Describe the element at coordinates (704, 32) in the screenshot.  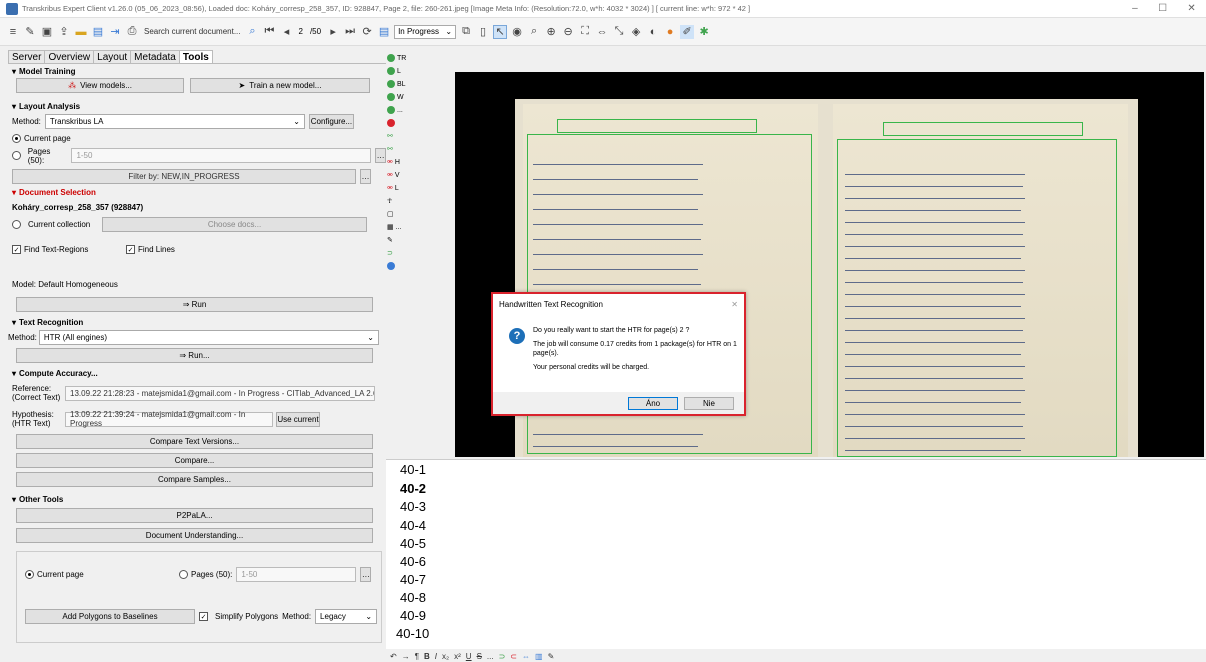
I see `settings-icon: ✱` at that location.